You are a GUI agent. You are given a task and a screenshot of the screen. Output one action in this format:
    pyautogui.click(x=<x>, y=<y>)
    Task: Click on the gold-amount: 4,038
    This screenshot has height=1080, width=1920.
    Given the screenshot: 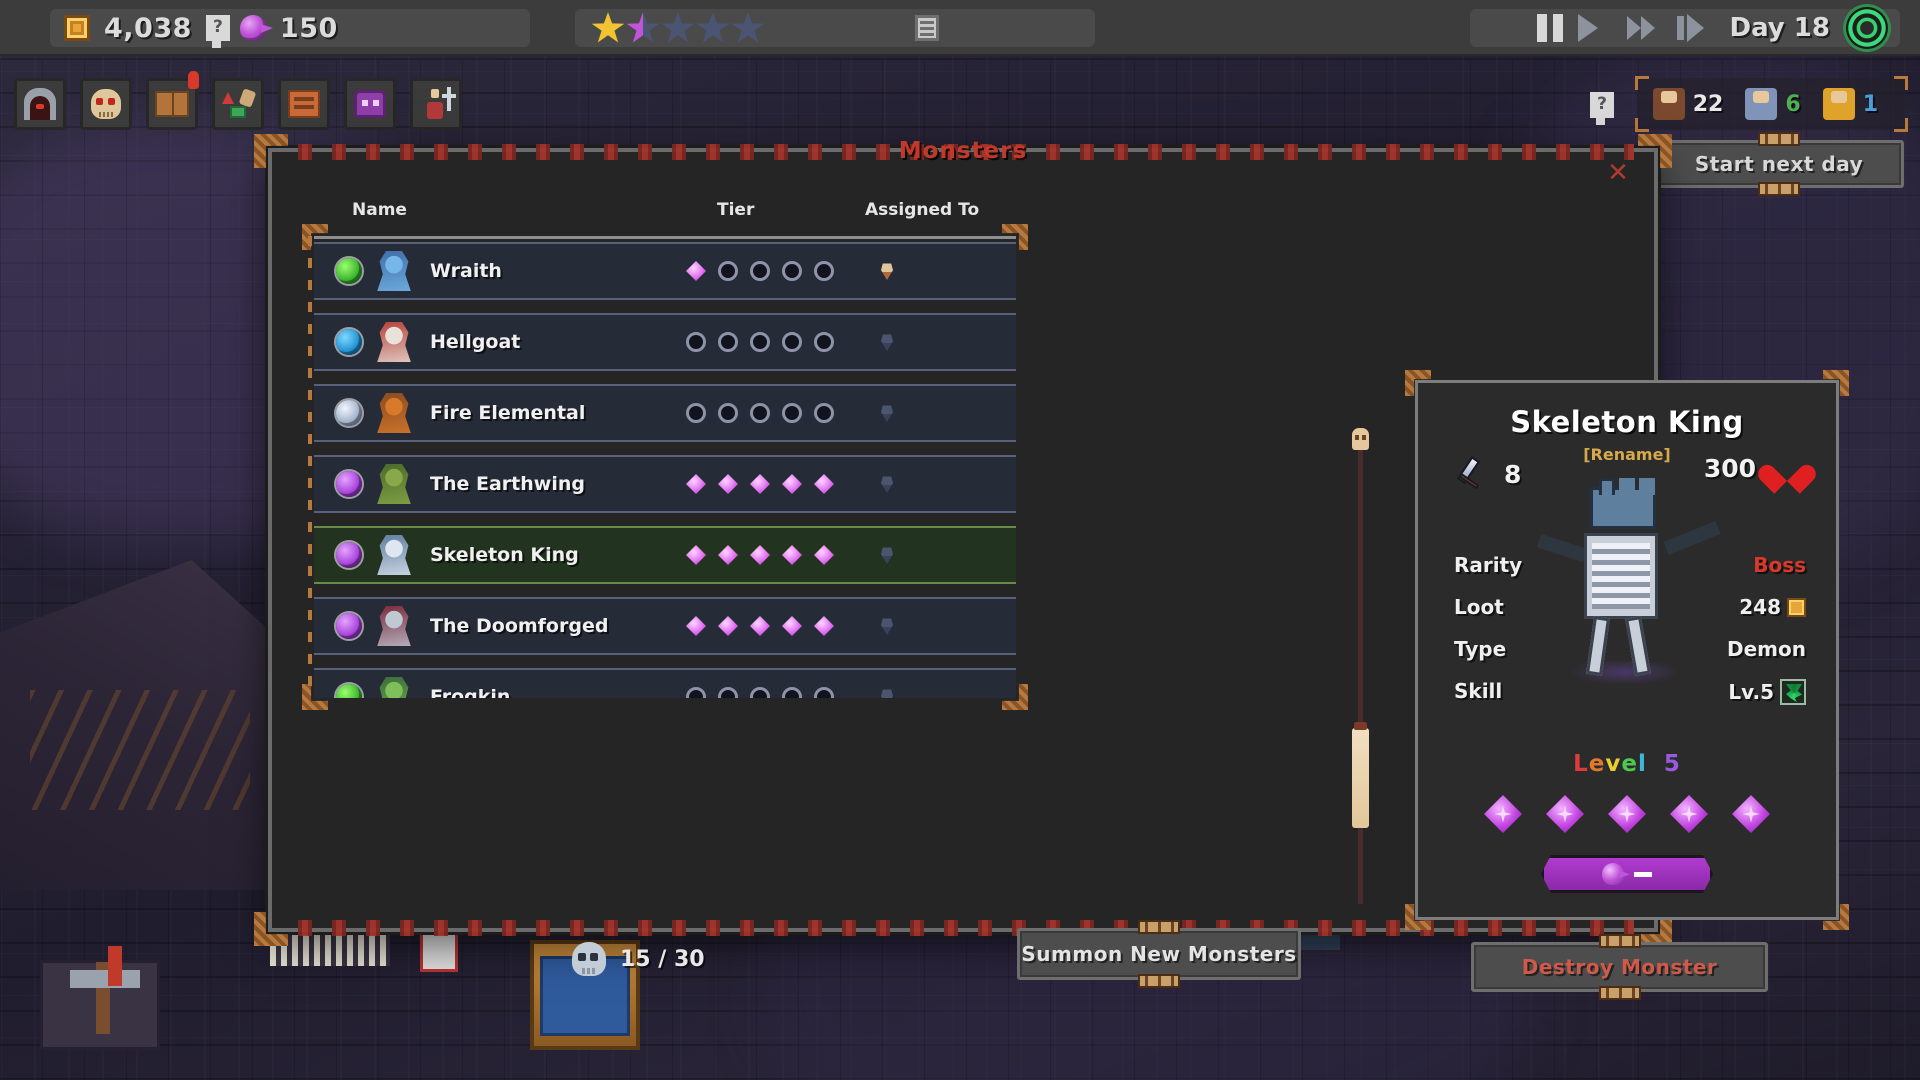 What is the action you would take?
    pyautogui.click(x=148, y=28)
    